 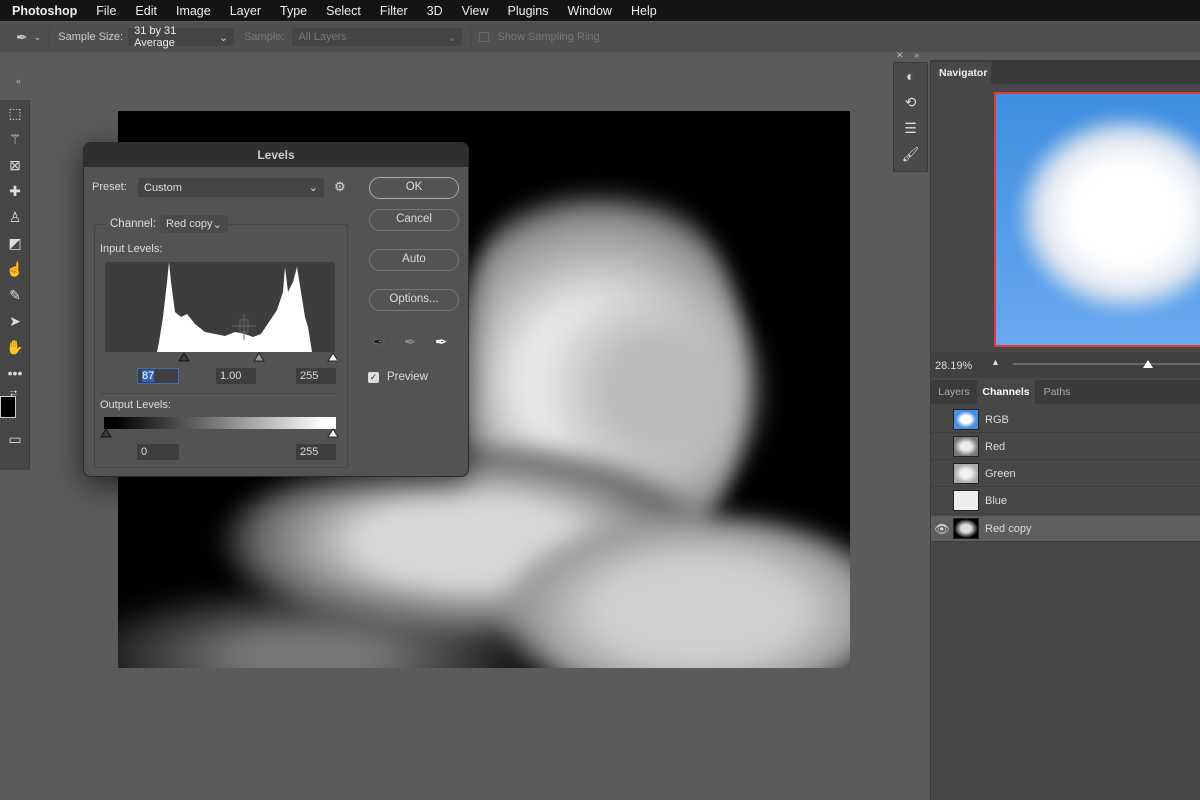 I want to click on tab-channels: Channels, so click(x=1006, y=392).